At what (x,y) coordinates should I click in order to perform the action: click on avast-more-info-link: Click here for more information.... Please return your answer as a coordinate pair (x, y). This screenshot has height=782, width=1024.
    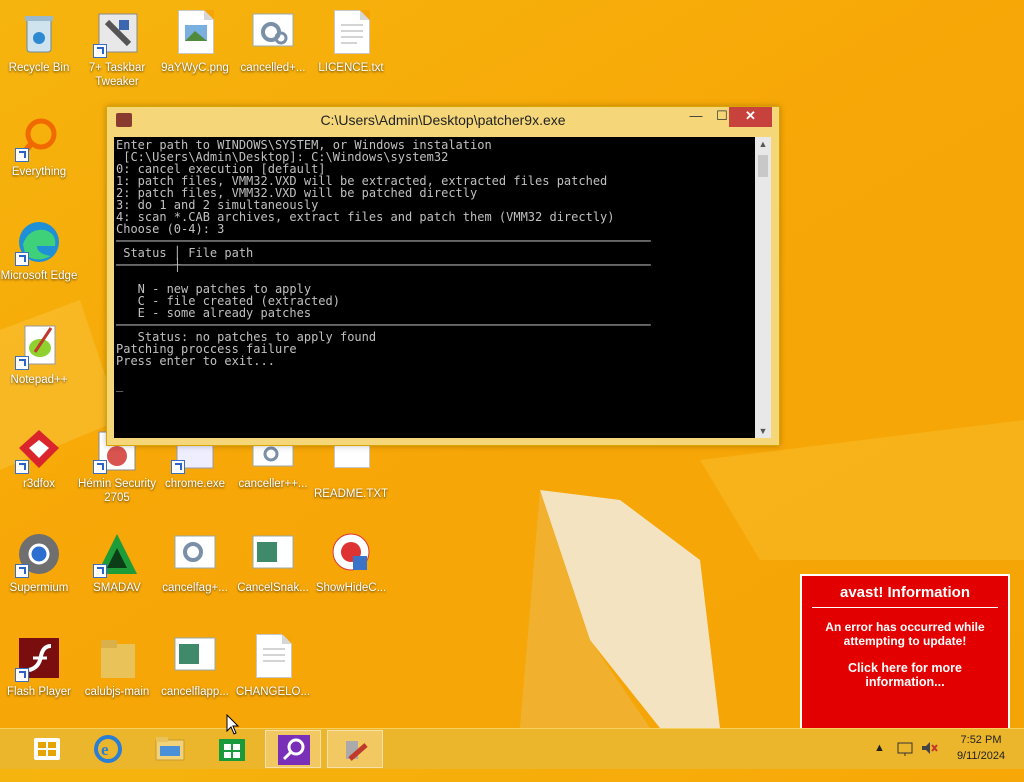
    Looking at the image, I should click on (905, 675).